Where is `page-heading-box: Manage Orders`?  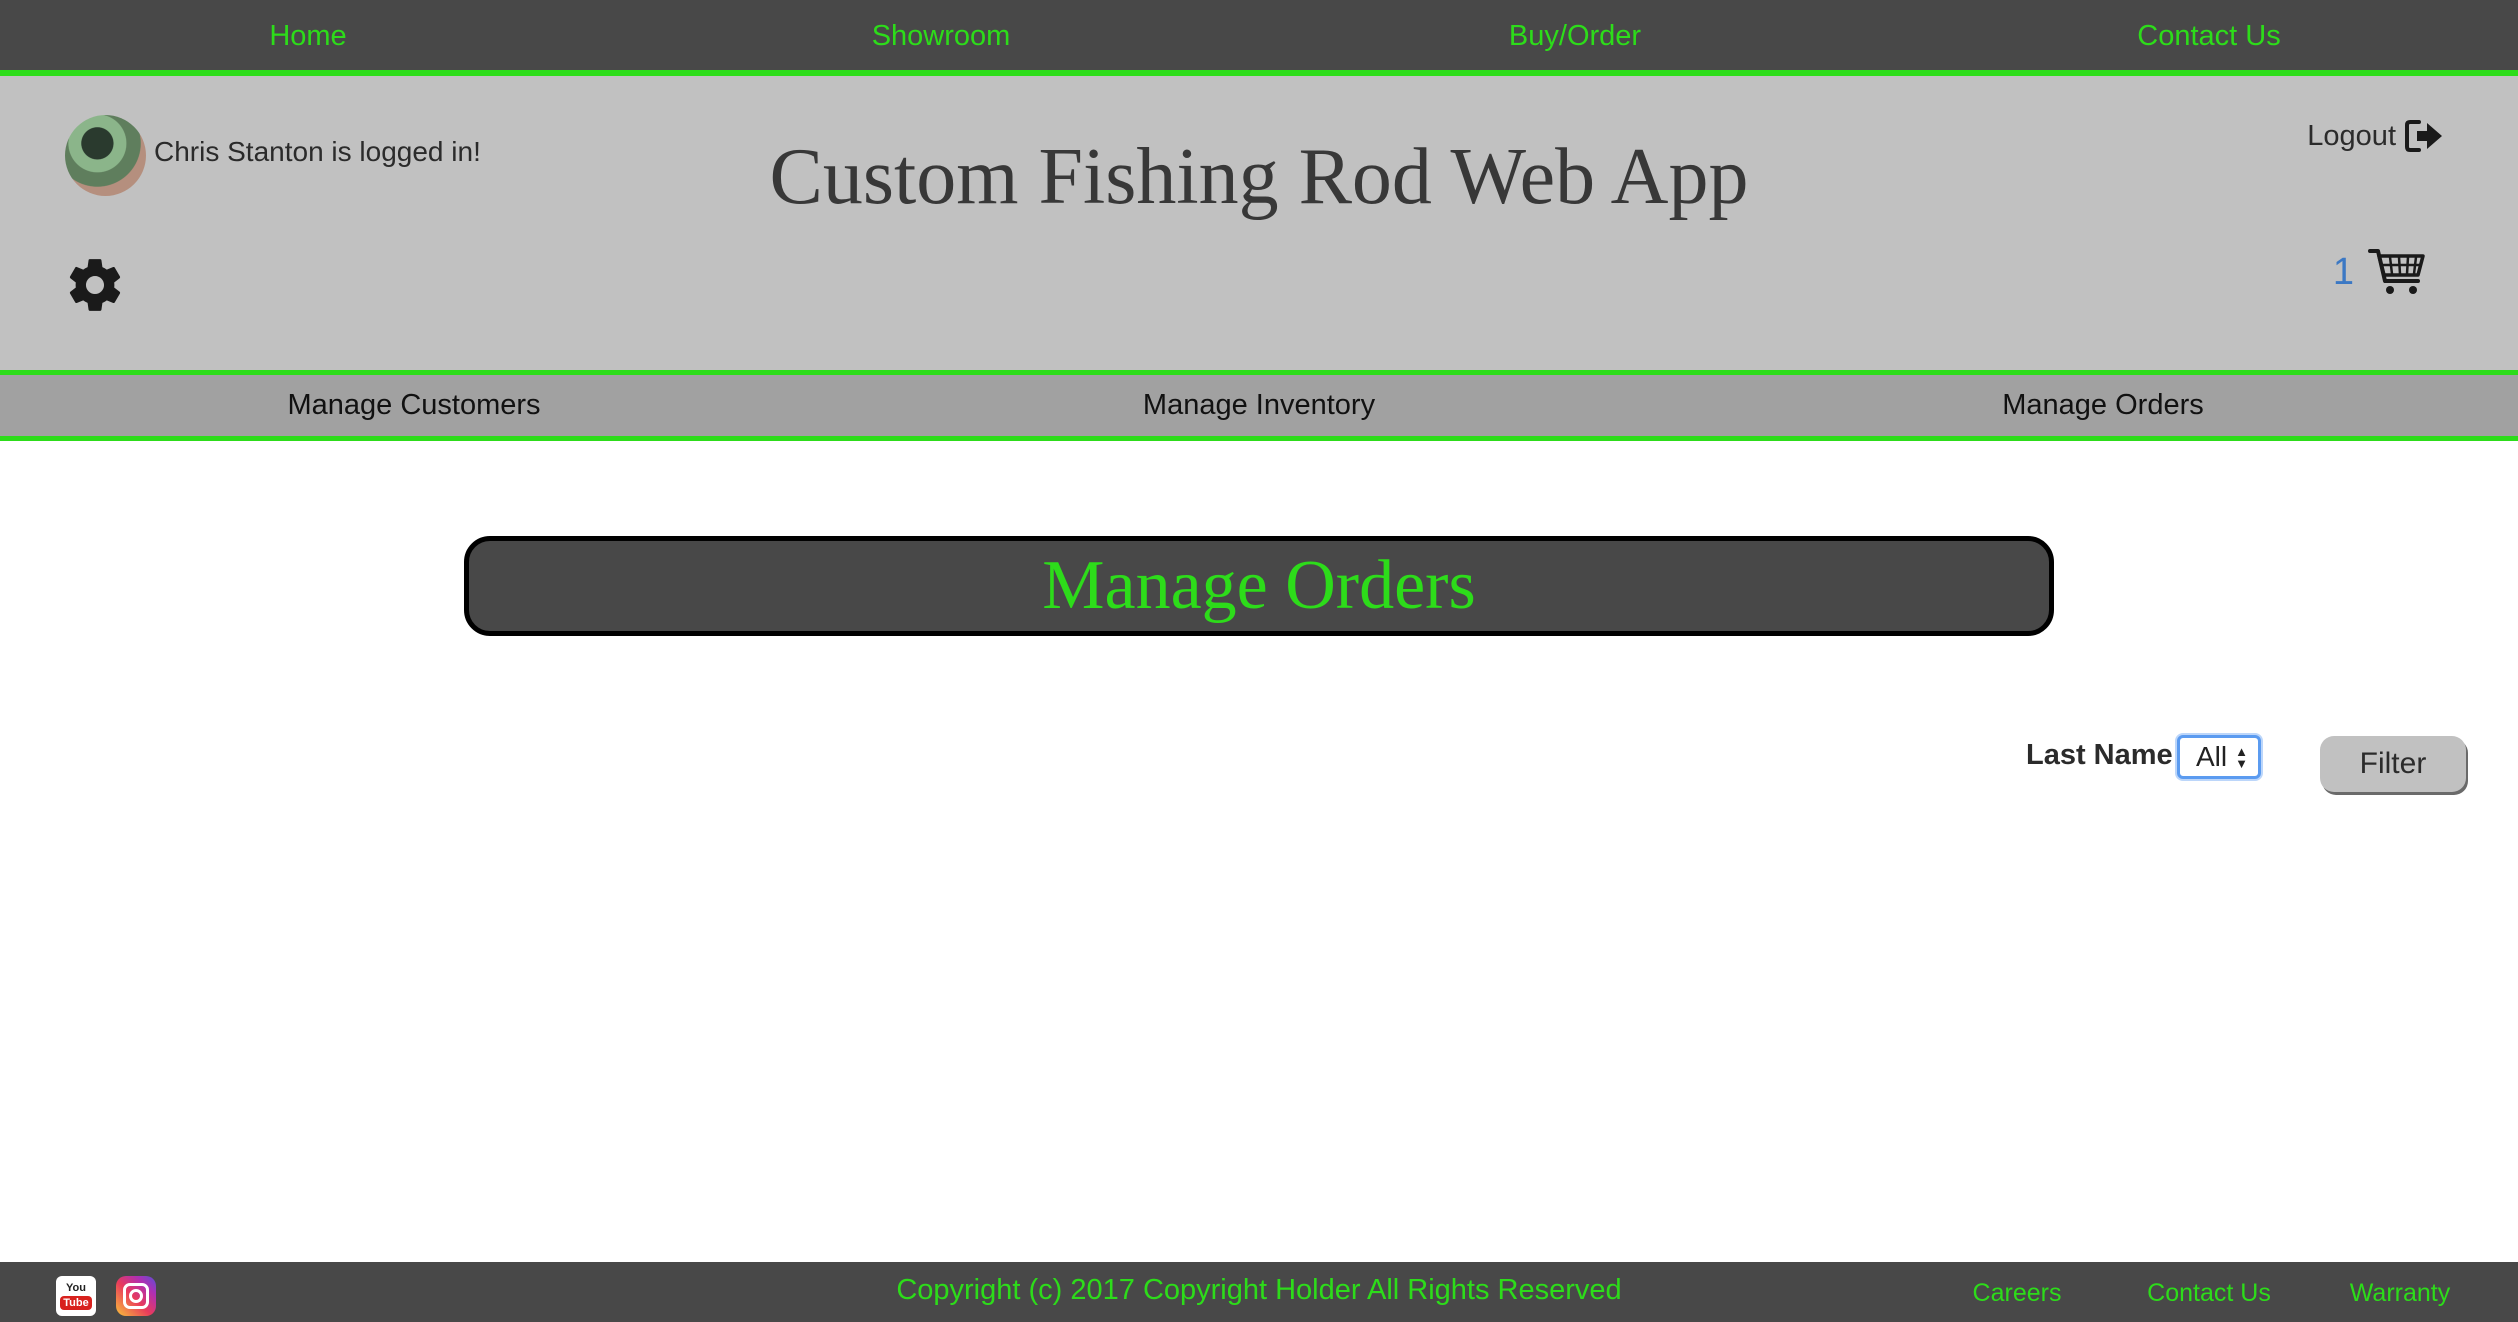
page-heading-box: Manage Orders is located at coordinates (1259, 586).